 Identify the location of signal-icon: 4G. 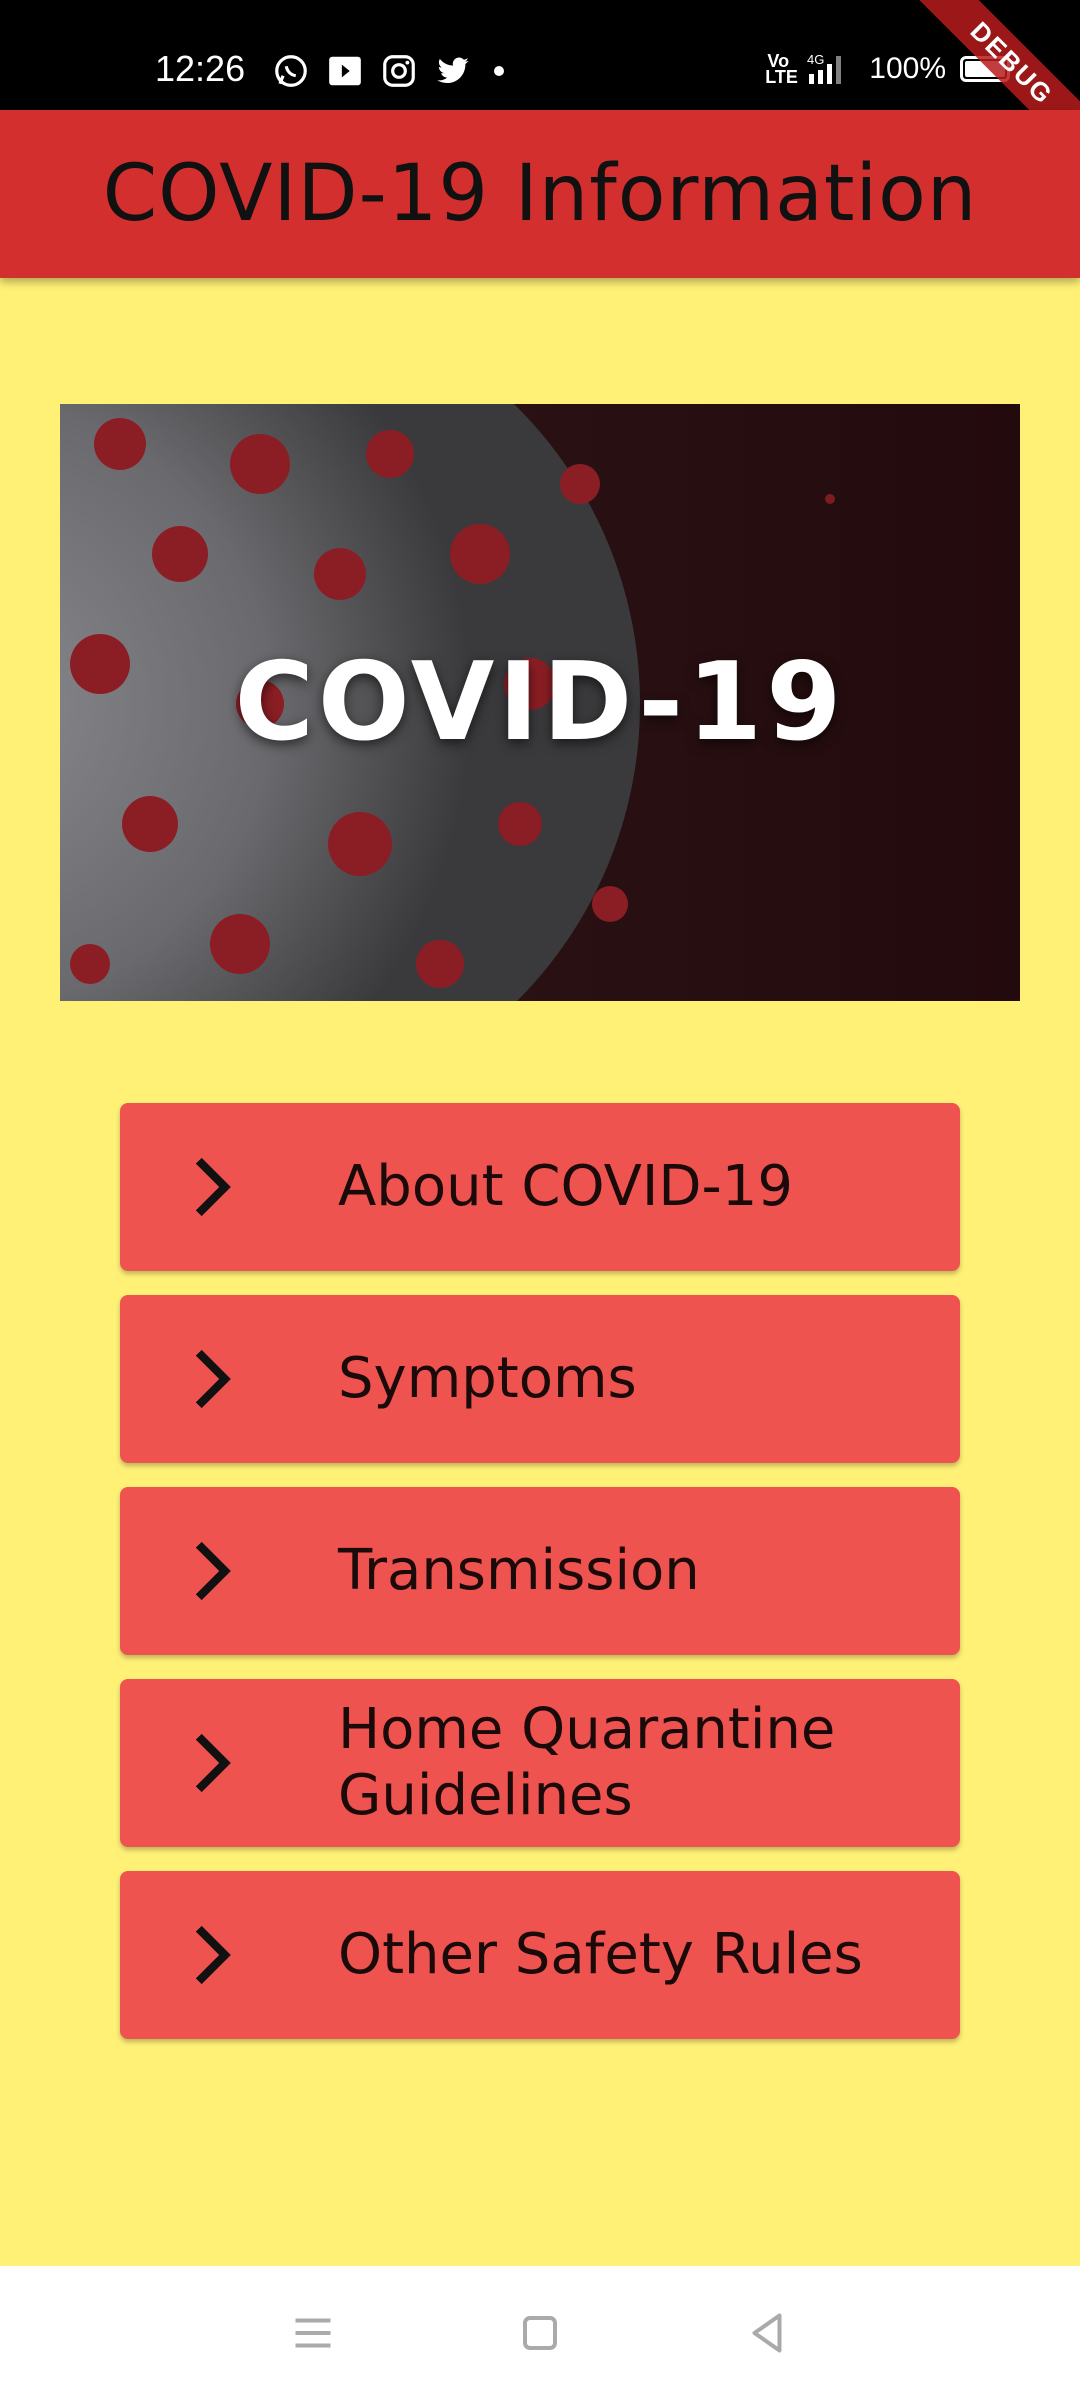
(824, 68).